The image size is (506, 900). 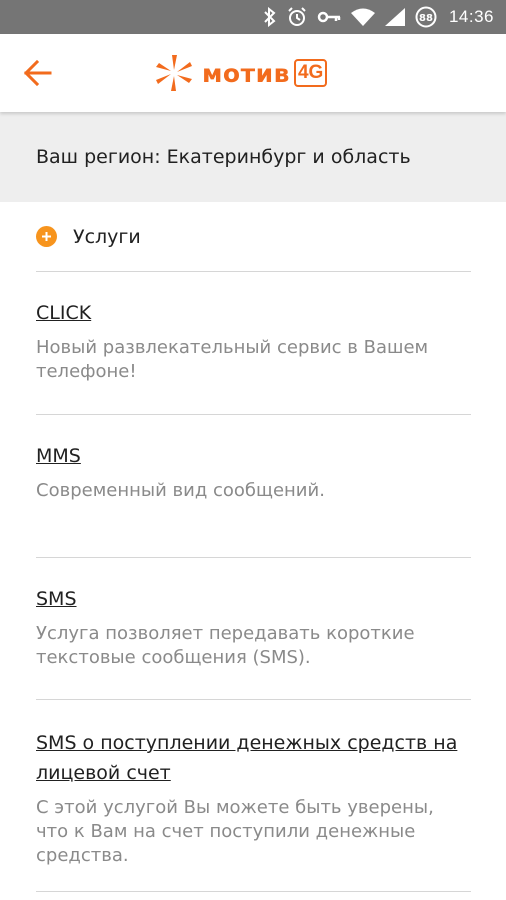 What do you see at coordinates (297, 17) in the screenshot?
I see `alarm-icon` at bounding box center [297, 17].